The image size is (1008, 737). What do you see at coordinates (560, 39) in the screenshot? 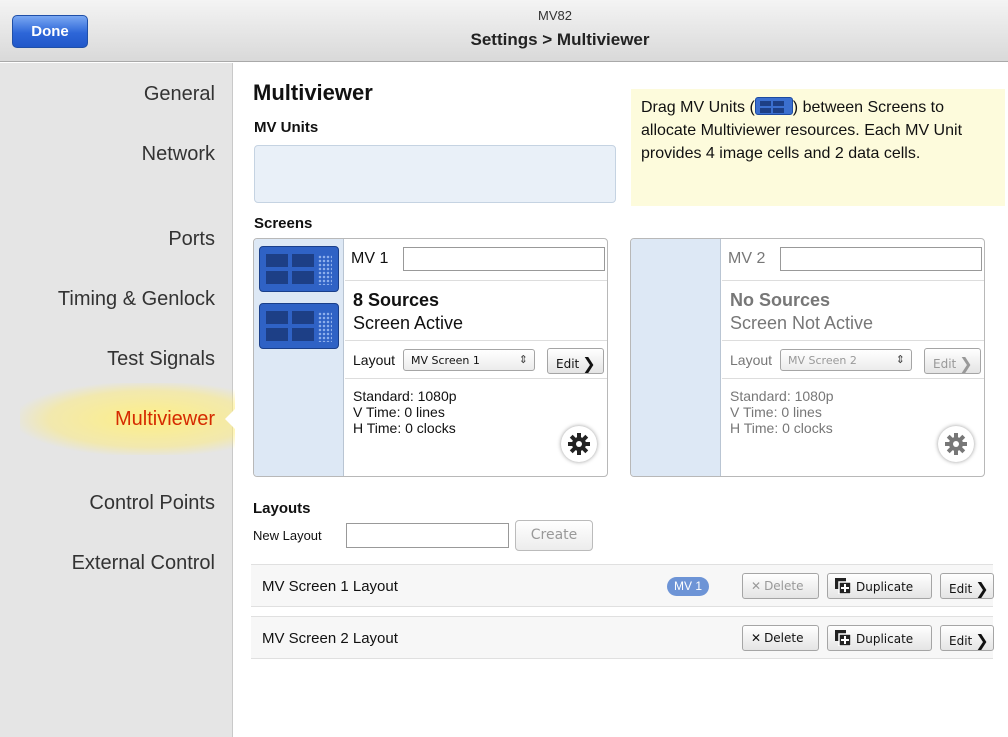
I see `page-title: Settings > Multiviewer` at bounding box center [560, 39].